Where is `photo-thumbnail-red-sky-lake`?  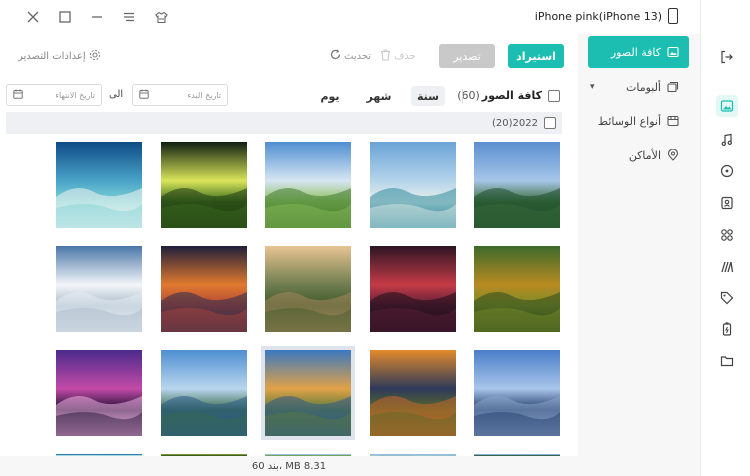 photo-thumbnail-red-sky-lake is located at coordinates (413, 289).